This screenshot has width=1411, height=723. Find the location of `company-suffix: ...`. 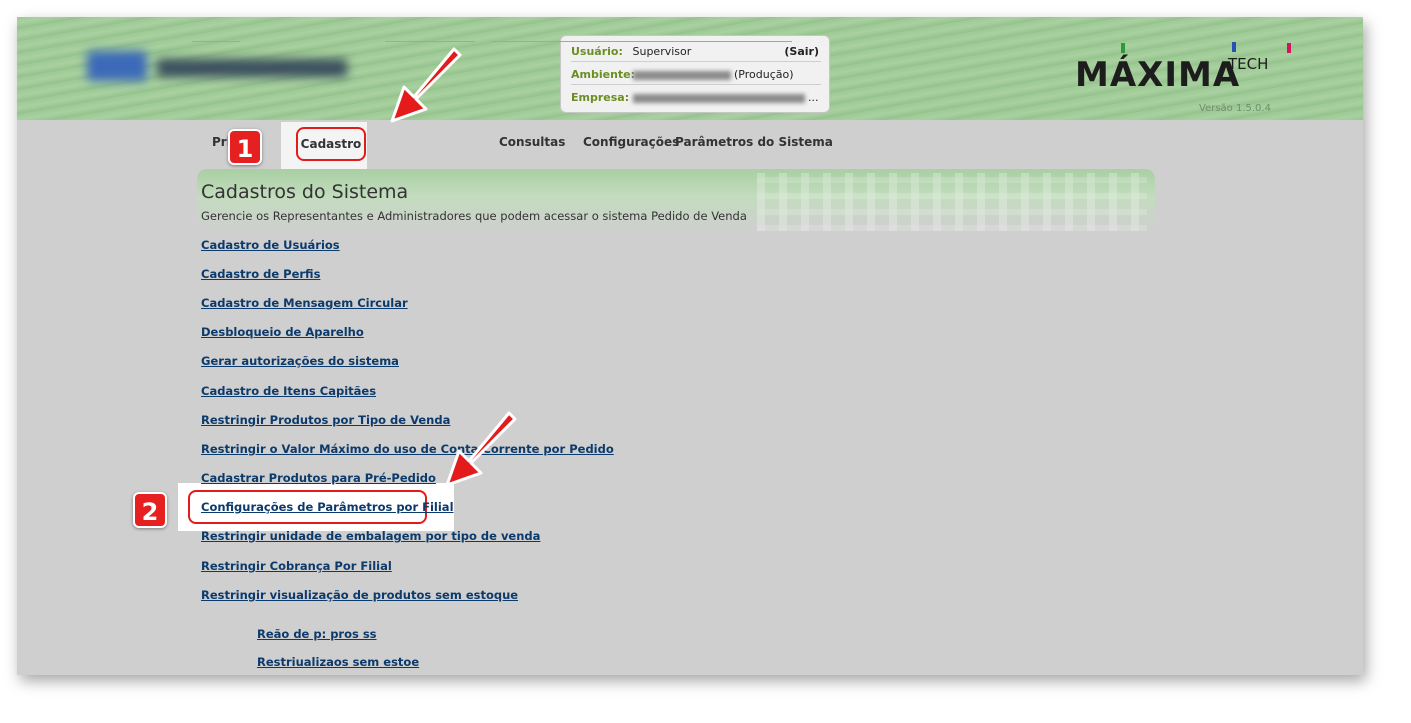

company-suffix: ... is located at coordinates (813, 97).